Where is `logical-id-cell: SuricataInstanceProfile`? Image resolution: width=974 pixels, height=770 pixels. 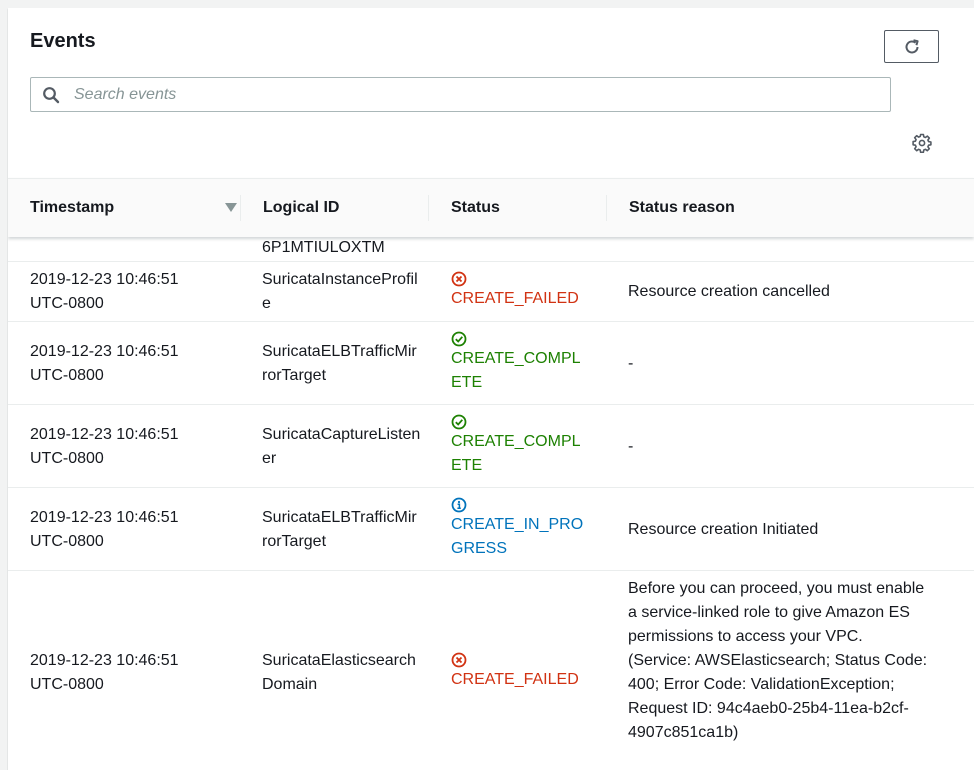 logical-id-cell: SuricataInstanceProfile is located at coordinates (340, 291).